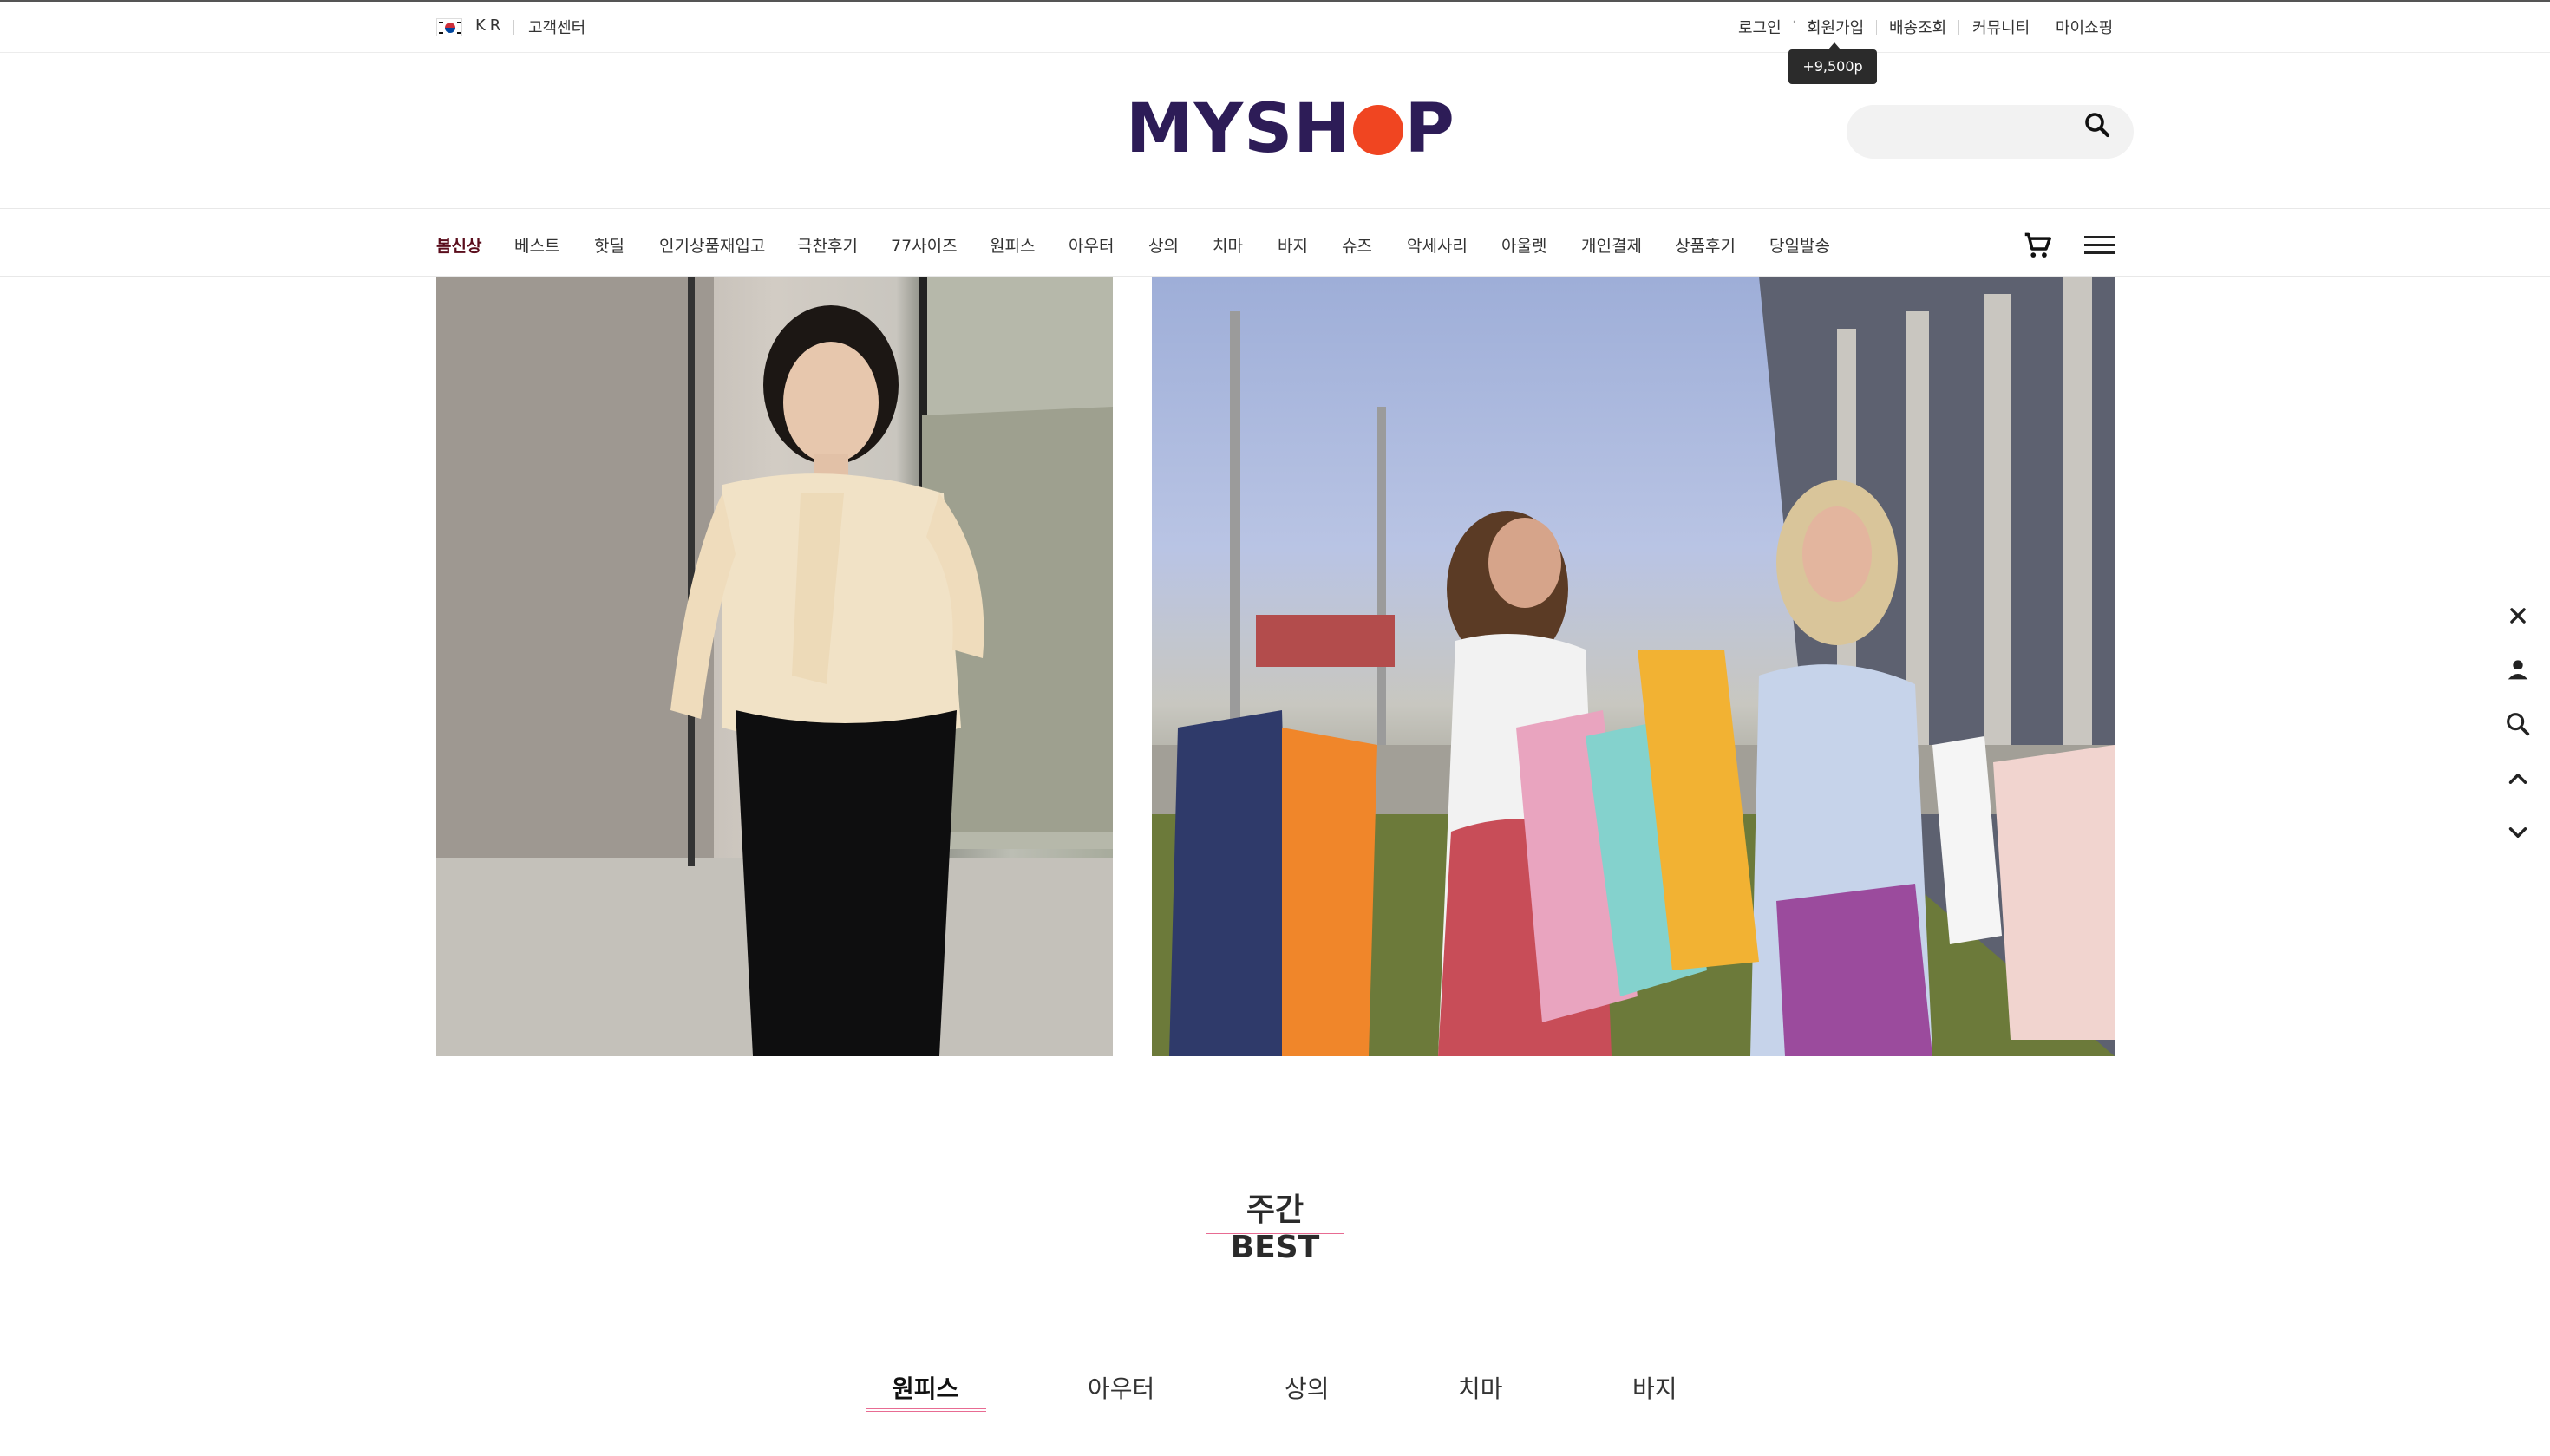 This screenshot has height=1456, width=2550. Describe the element at coordinates (2084, 27) in the screenshot. I see `my-shopping-link: 마이쇼핑` at that location.